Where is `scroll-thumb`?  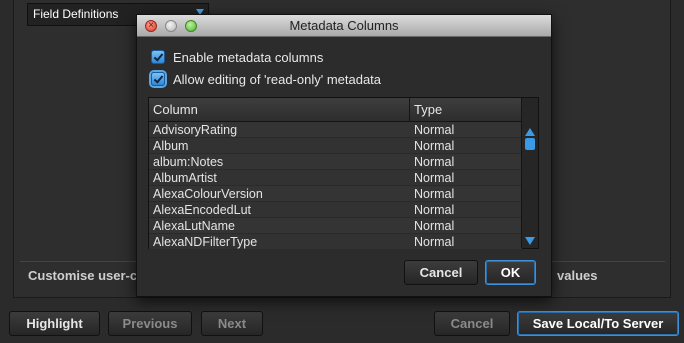
scroll-thumb is located at coordinates (530, 144).